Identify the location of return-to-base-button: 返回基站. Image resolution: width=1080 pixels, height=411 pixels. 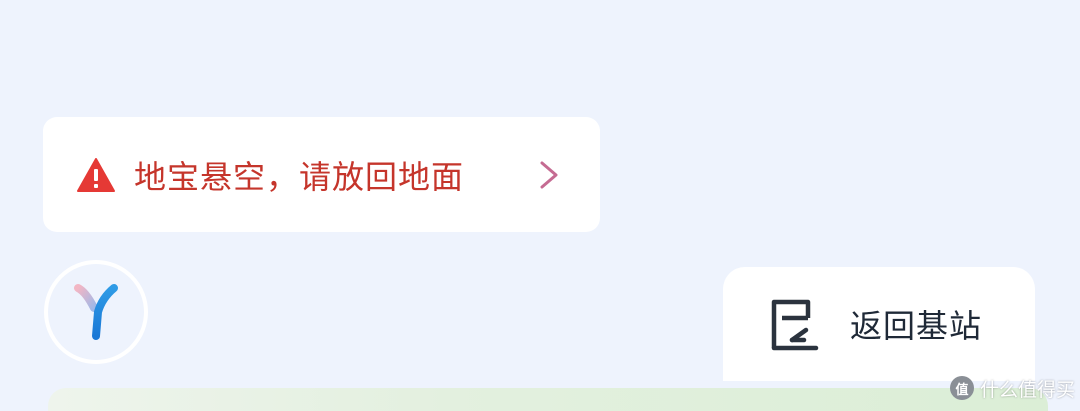
(879, 324).